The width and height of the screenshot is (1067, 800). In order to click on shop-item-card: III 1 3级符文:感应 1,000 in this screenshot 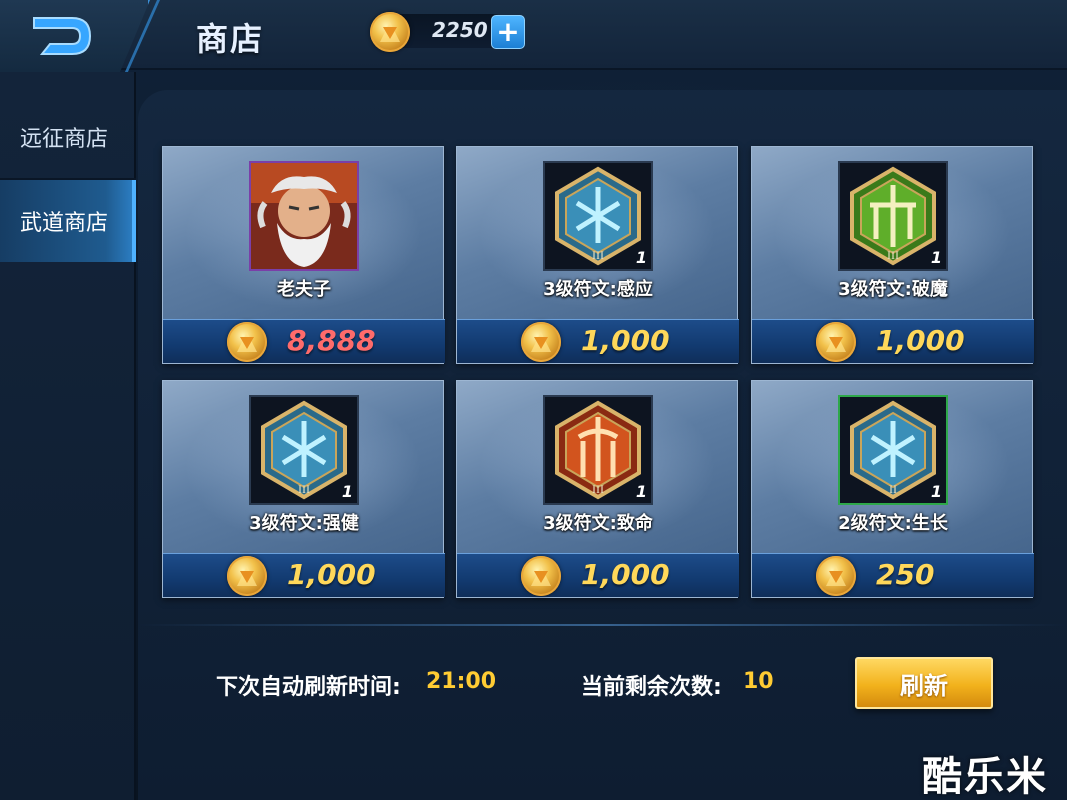, I will do `click(597, 255)`.